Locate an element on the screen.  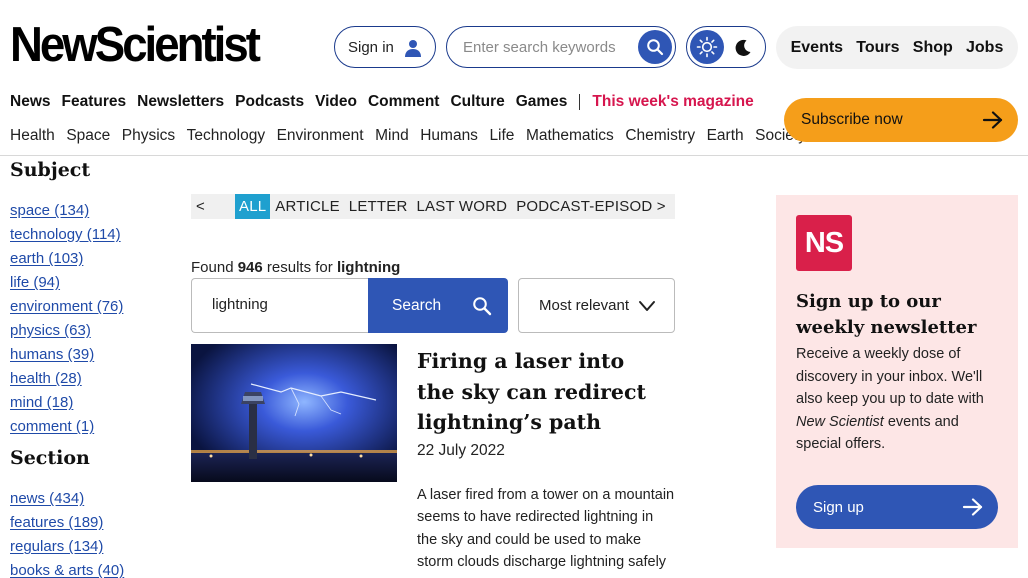
list-item: mind (18) is located at coordinates (66, 403).